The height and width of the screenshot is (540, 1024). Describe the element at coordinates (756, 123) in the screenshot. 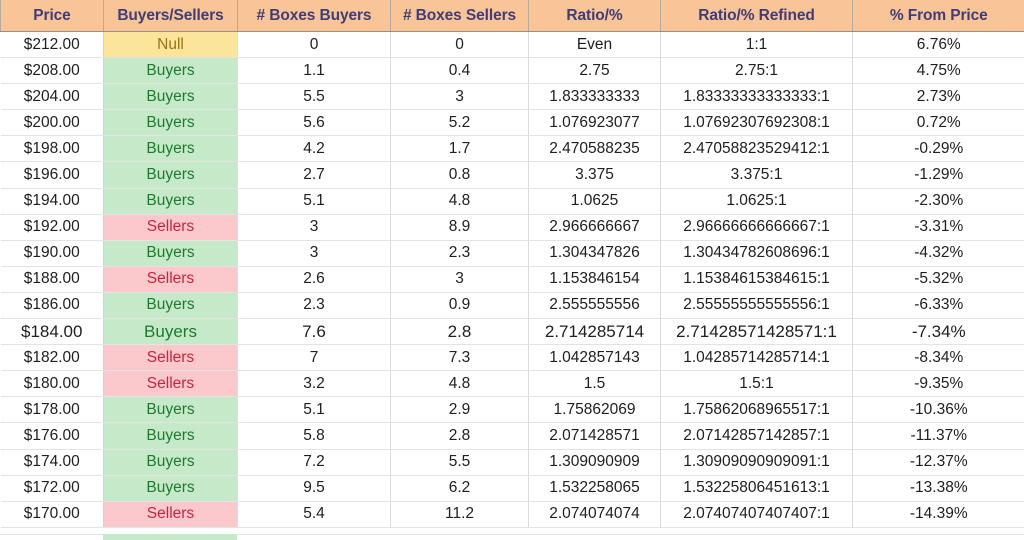

I see `cell-ratio-refined: 1.07692307692308:1` at that location.